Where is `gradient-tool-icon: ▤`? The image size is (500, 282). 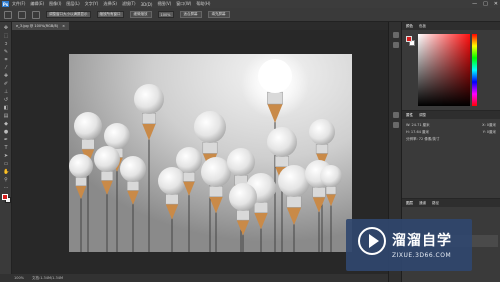
gradient-tool-icon: ▤ is located at coordinates (6, 116).